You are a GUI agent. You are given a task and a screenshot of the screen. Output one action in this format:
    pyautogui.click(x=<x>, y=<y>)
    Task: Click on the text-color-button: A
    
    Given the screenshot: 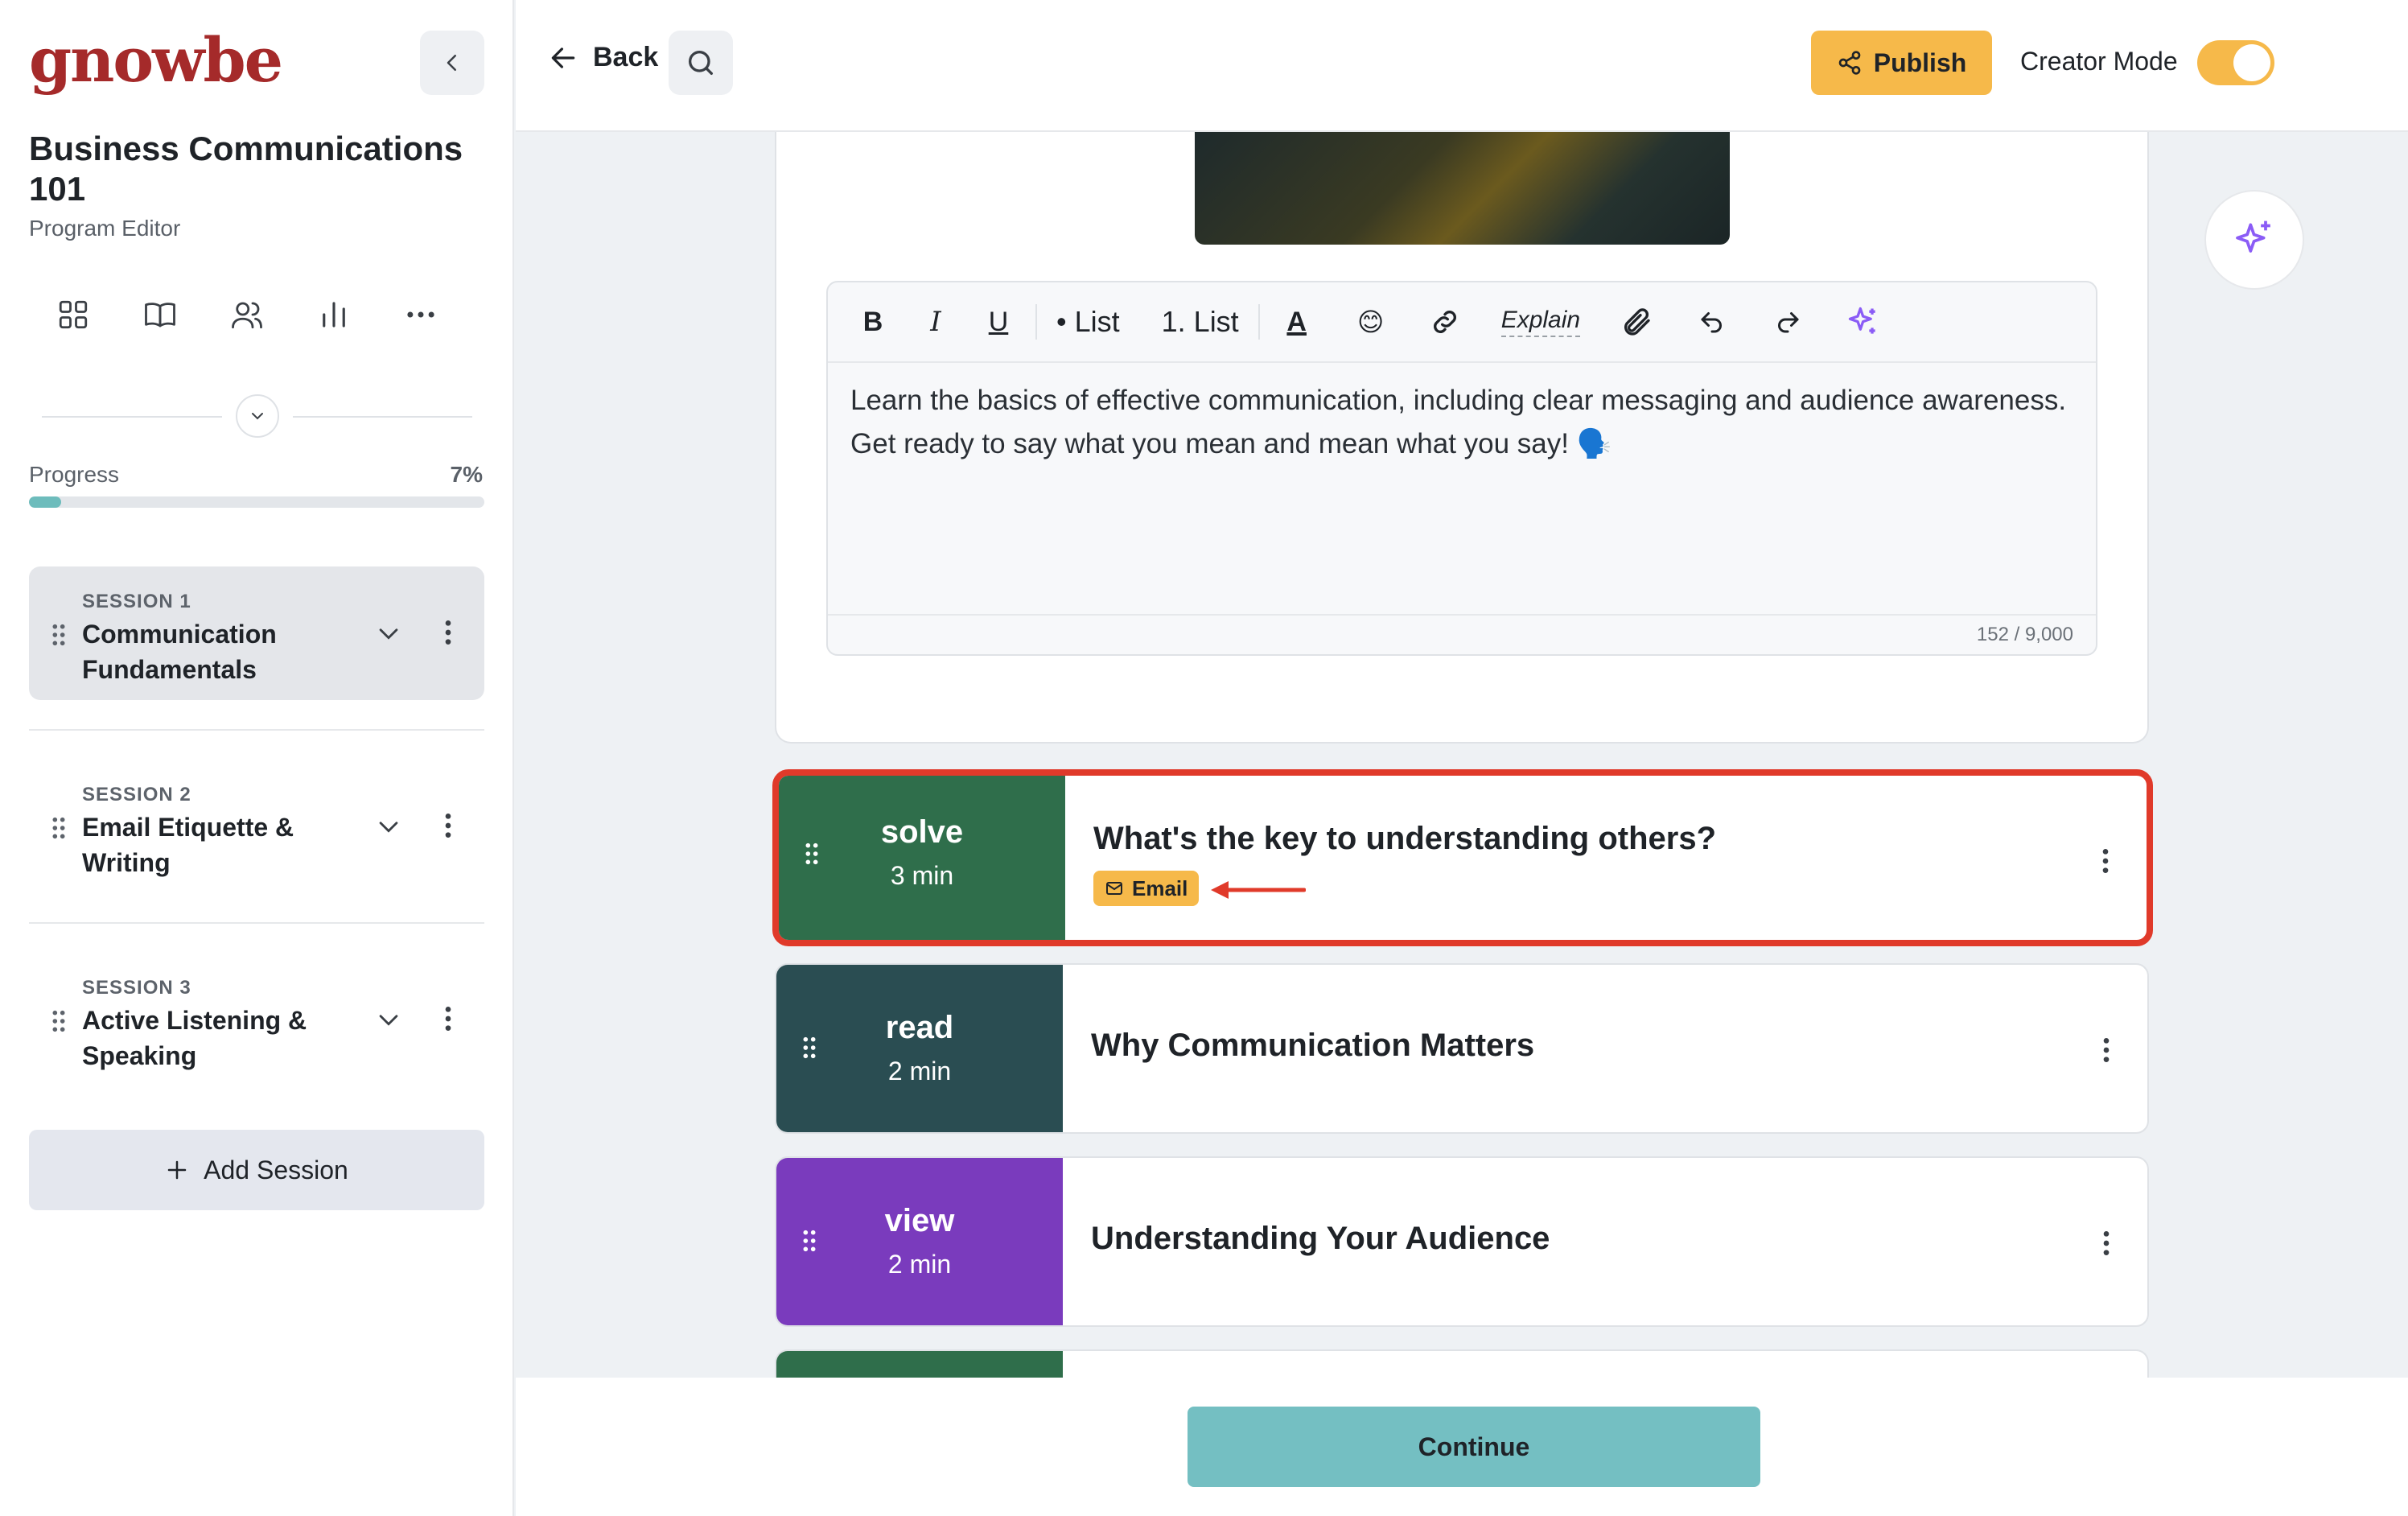 What is the action you would take?
    pyautogui.click(x=1297, y=323)
    